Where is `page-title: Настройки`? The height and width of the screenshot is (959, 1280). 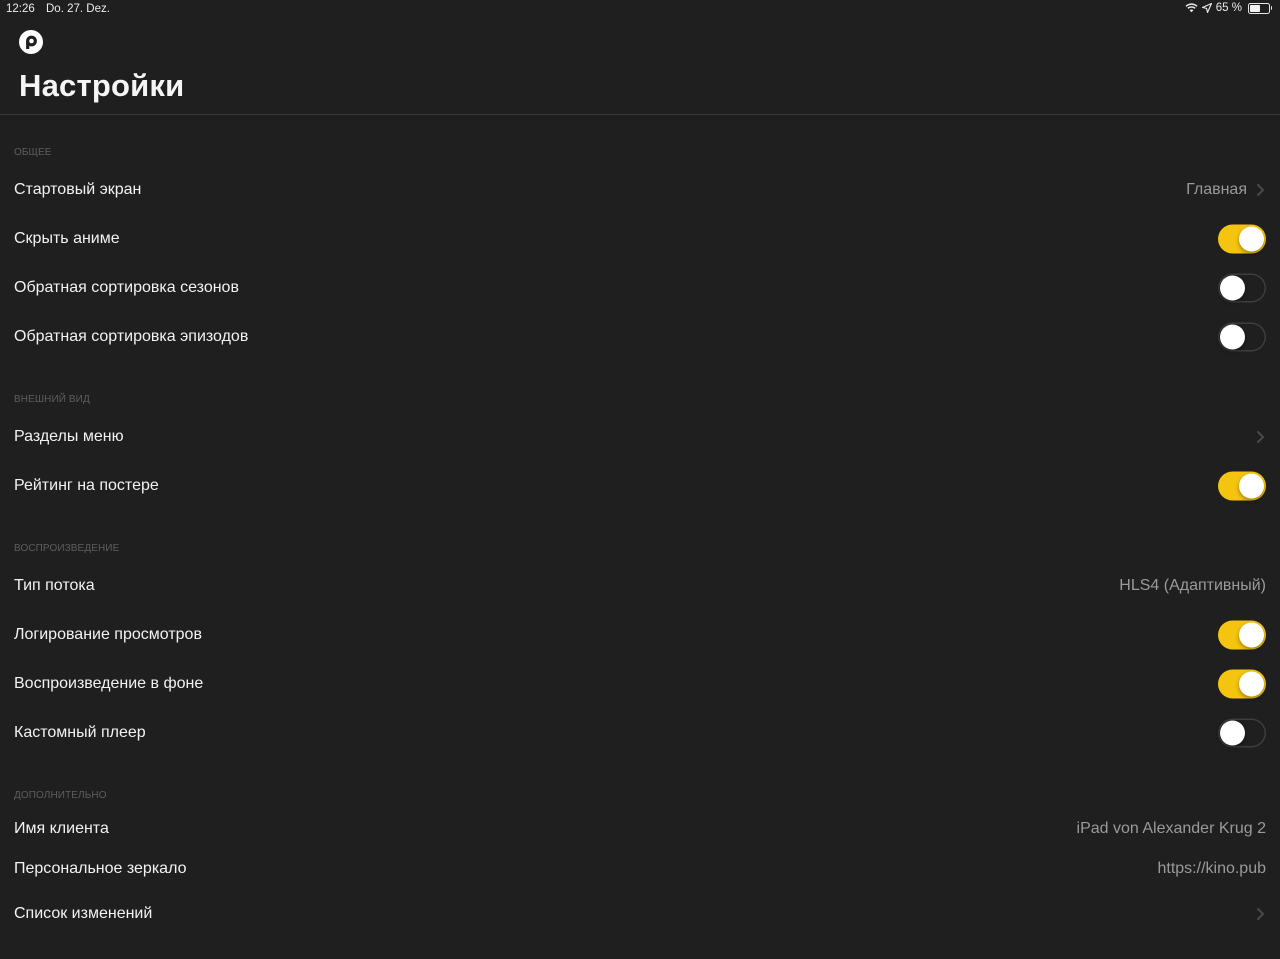
page-title: Настройки is located at coordinates (102, 85).